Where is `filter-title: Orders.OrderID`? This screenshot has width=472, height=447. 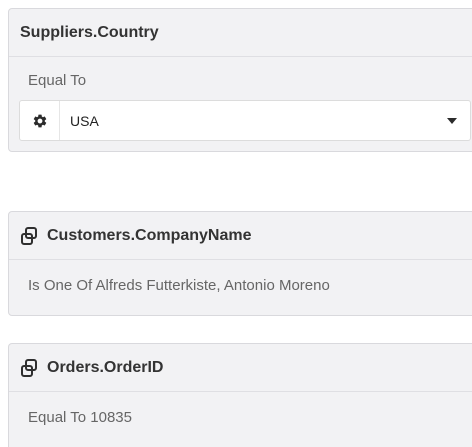 filter-title: Orders.OrderID is located at coordinates (105, 367).